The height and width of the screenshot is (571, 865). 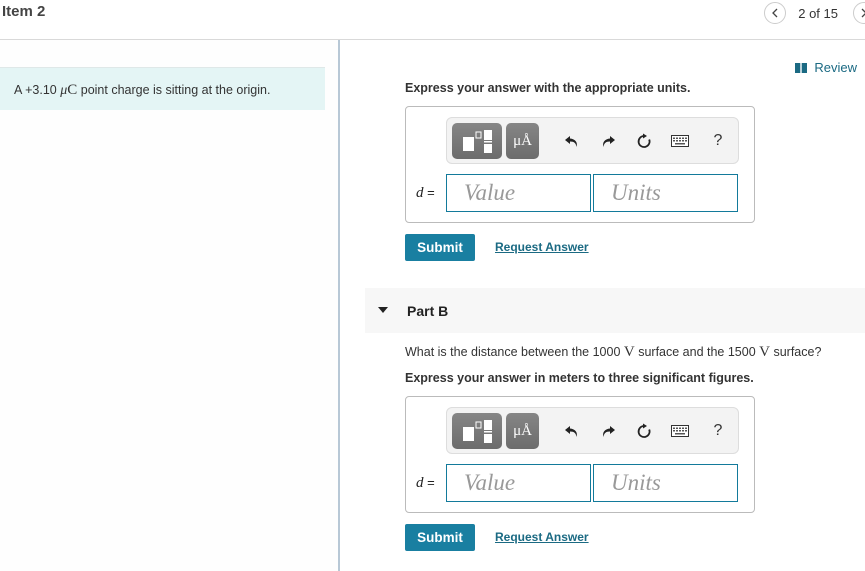 What do you see at coordinates (697, 352) in the screenshot?
I see `question-text: surface and the 1500` at bounding box center [697, 352].